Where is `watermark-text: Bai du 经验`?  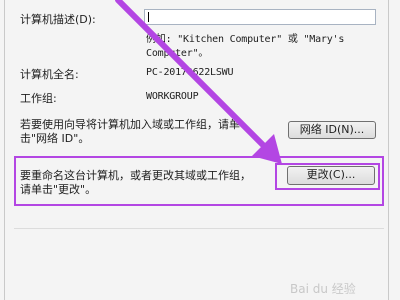
watermark-text: Bai du 经验 is located at coordinates (323, 289).